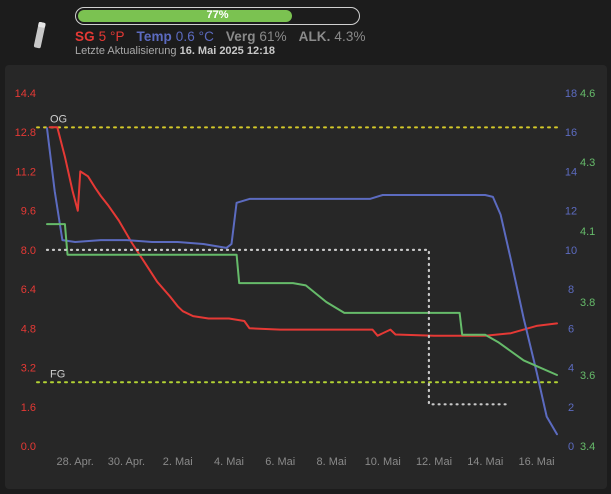 The width and height of the screenshot is (611, 494). What do you see at coordinates (571, 369) in the screenshot?
I see `temp-axis-tick-label: 4` at bounding box center [571, 369].